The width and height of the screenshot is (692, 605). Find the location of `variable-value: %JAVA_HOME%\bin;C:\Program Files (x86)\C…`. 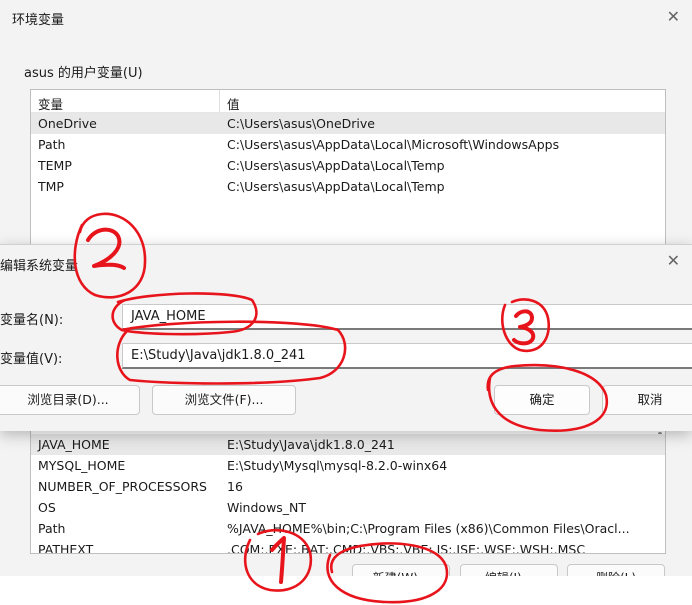

variable-value: %JAVA_HOME%\bin;C:\Program Files (x86)\C… is located at coordinates (428, 528).